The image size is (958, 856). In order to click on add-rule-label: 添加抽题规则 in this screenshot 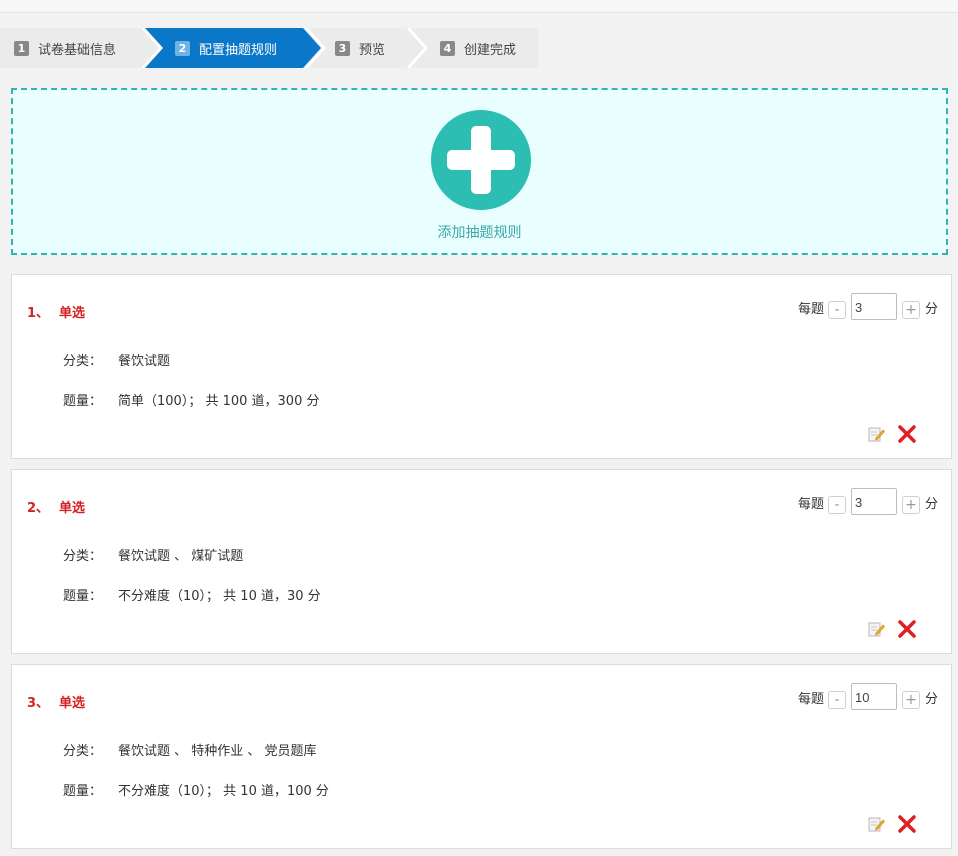, I will do `click(479, 232)`.